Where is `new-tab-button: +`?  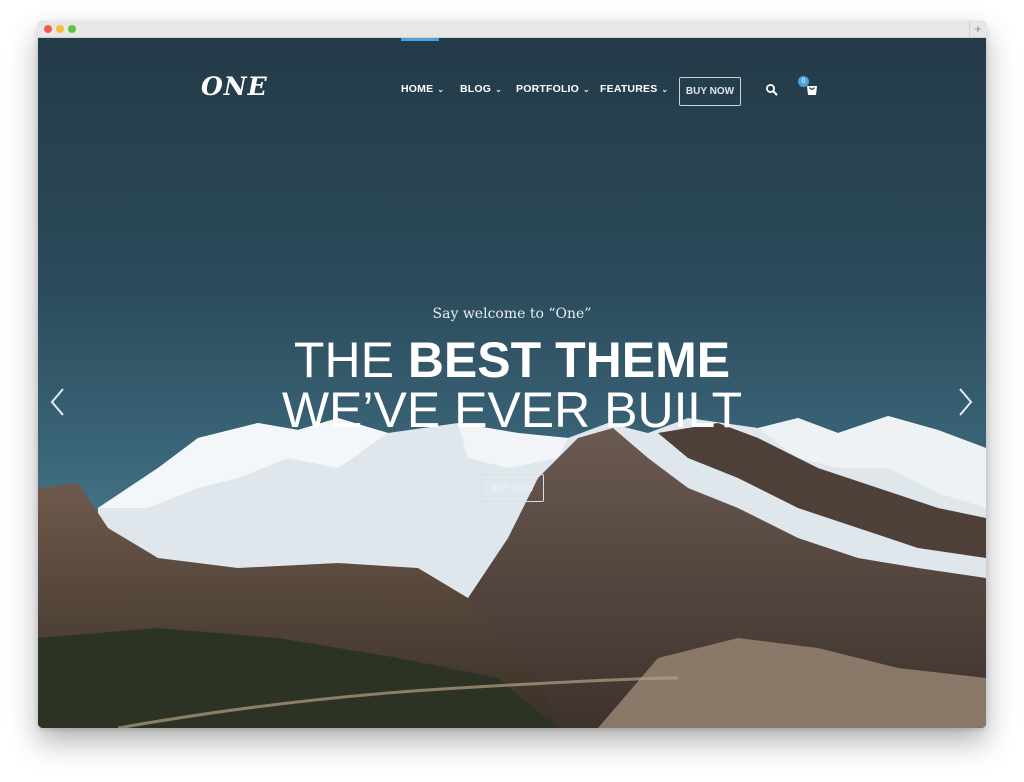 new-tab-button: + is located at coordinates (977, 29).